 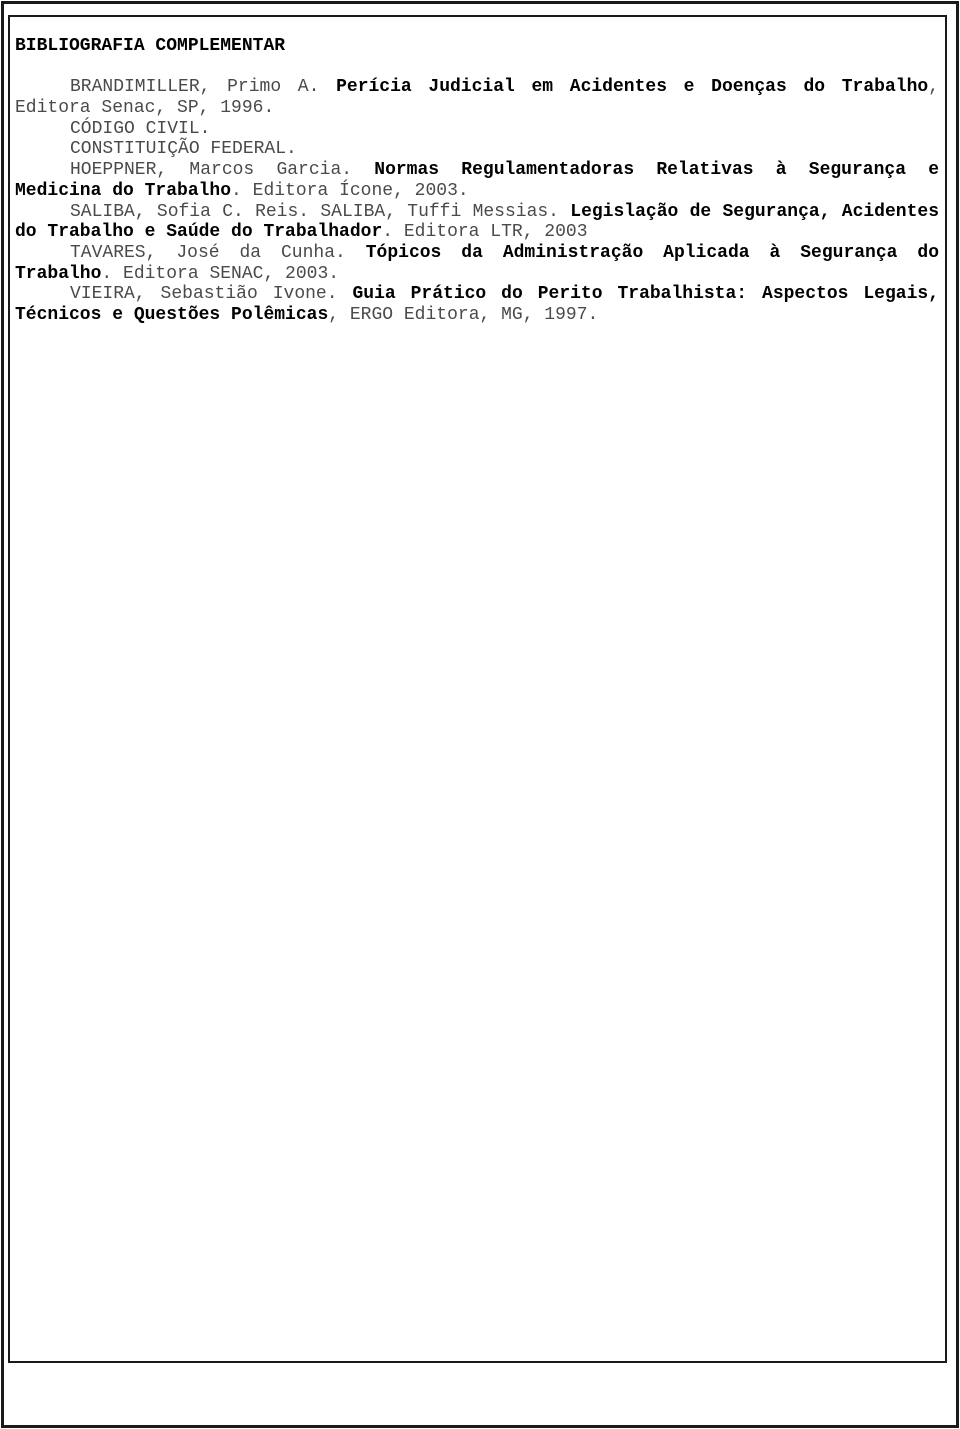 I want to click on reference-author: CONSTITUIÇÃO FEDERAL., so click(x=183, y=149).